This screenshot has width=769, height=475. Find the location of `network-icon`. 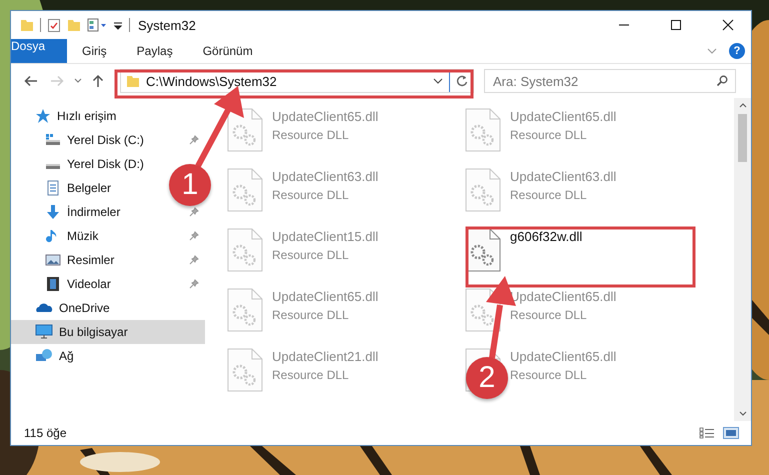

network-icon is located at coordinates (44, 356).